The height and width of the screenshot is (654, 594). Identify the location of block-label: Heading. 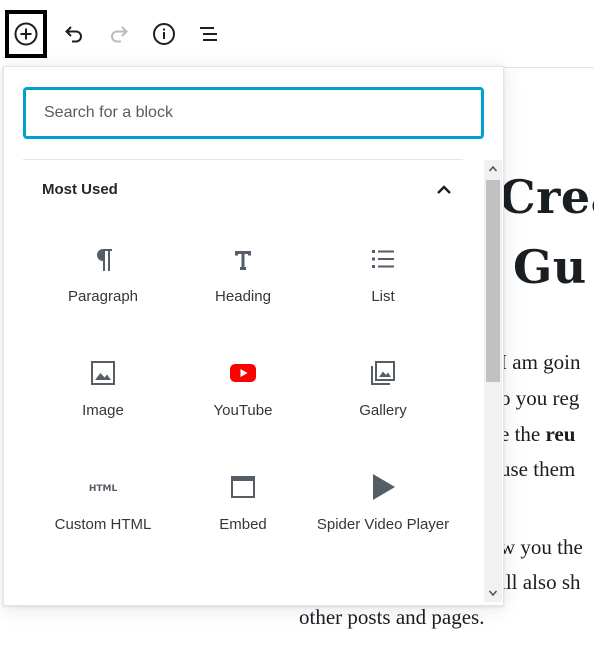
(243, 296).